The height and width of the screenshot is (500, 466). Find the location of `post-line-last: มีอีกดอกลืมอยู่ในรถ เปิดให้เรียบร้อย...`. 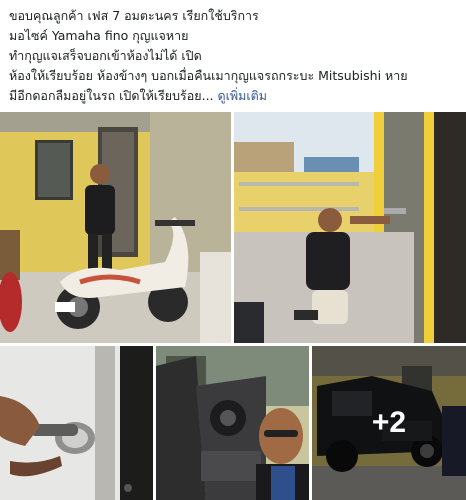

post-line-last: มีอีกดอกลืมอยู่ในรถ เปิดให้เรียบร้อย... is located at coordinates (111, 95).